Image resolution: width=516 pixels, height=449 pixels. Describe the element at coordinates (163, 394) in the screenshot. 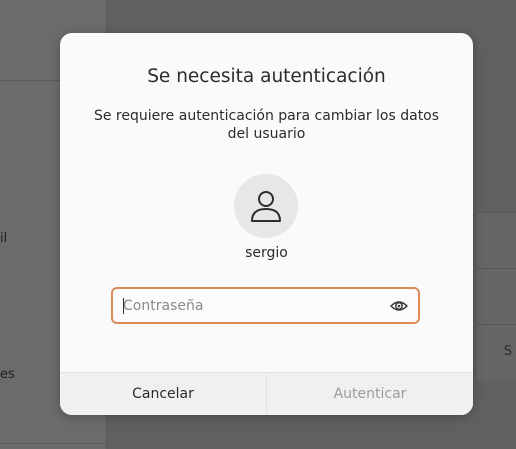

I see `cancel-button: Cancelar` at that location.